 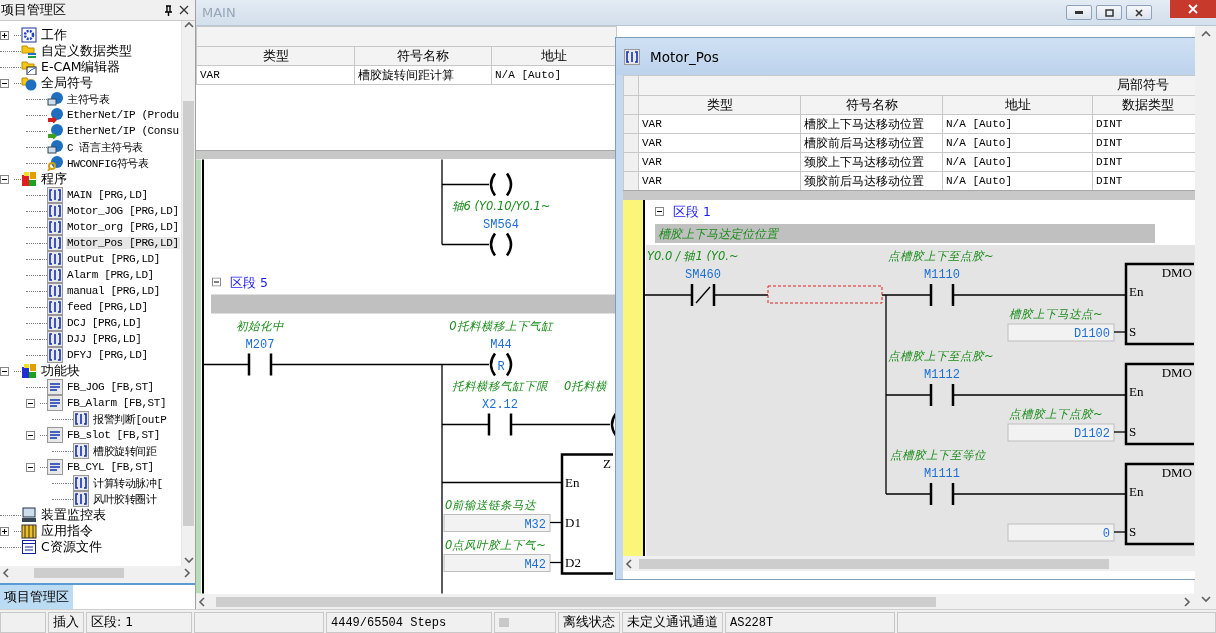 What do you see at coordinates (54, 179) in the screenshot?
I see `tree-item: 程序` at bounding box center [54, 179].